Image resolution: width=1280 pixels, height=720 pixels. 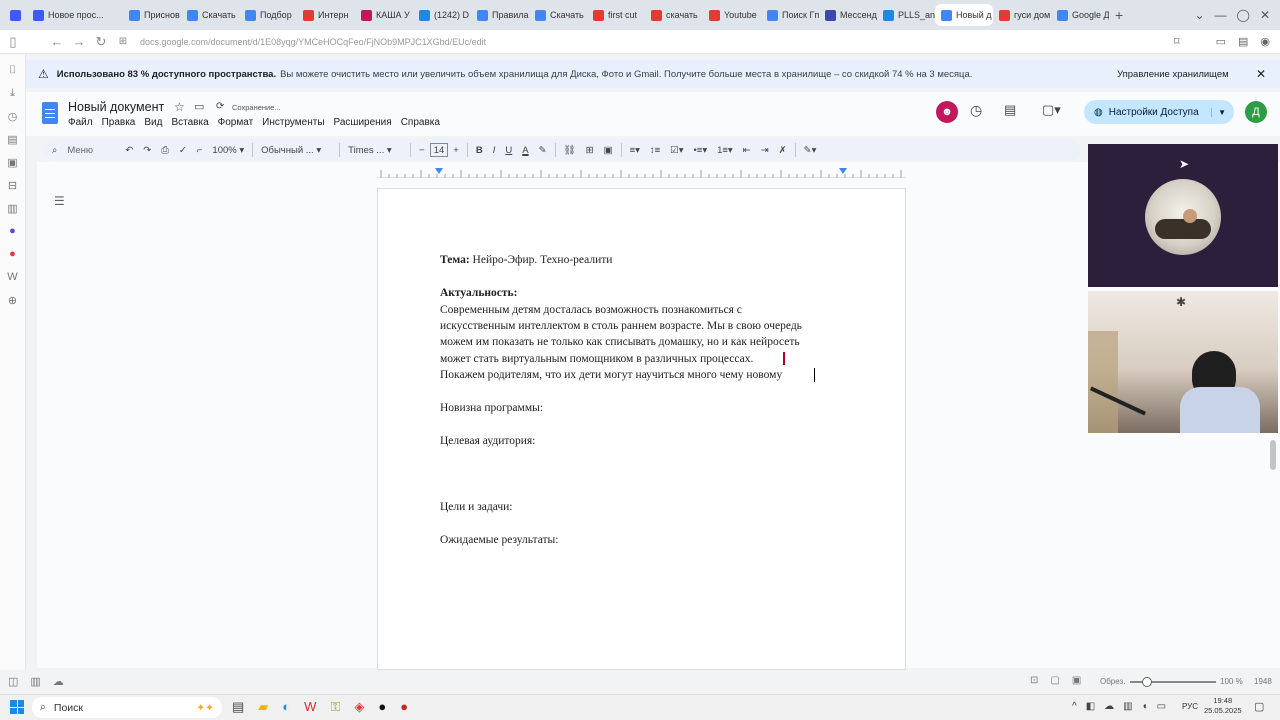 I want to click on notes-icon: ▤, so click(x=13, y=139).